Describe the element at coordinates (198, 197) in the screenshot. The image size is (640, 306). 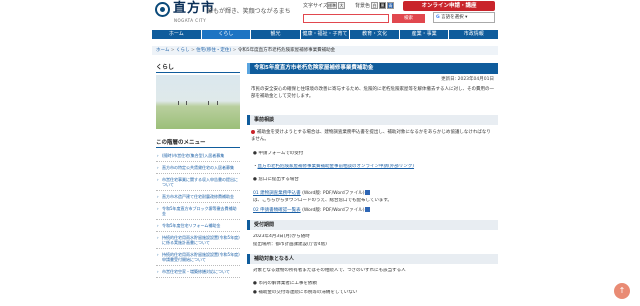
I see `sidebar-menu-item: 直方市木造戸建て住宅耐震改修費補助金` at that location.